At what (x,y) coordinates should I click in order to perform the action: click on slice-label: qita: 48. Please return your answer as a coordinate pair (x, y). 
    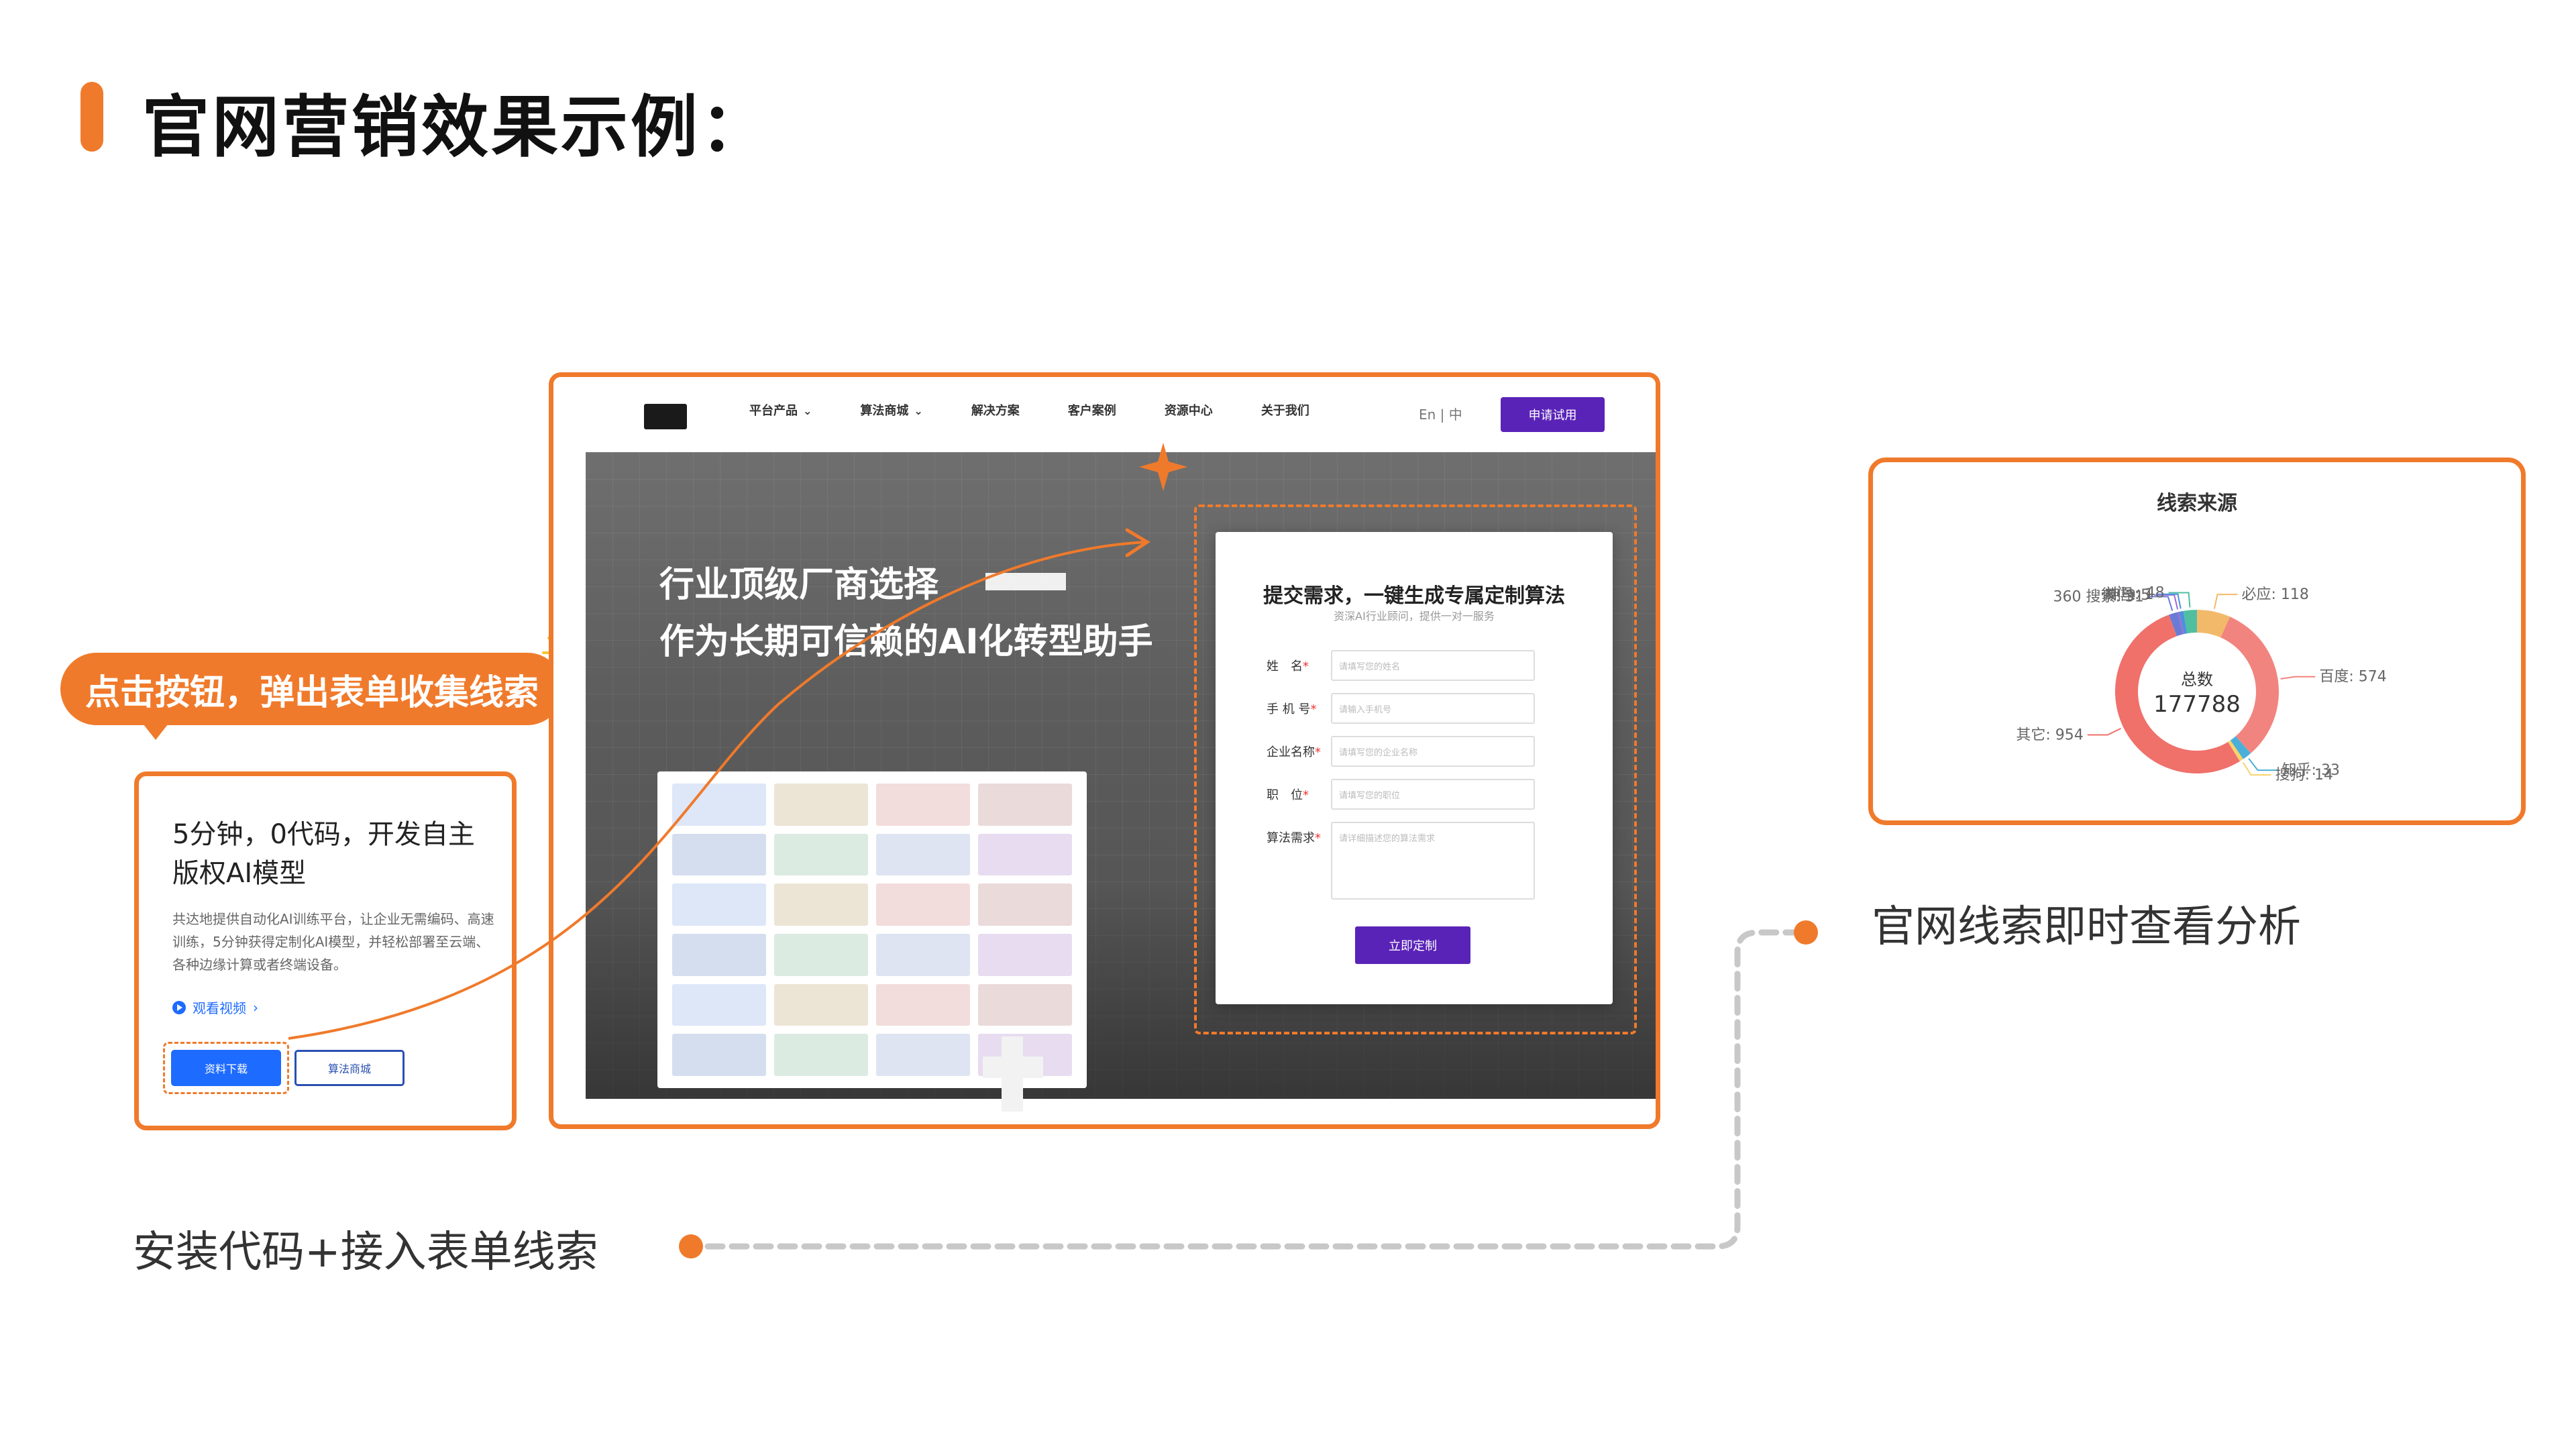
    Looking at the image, I should click on (2136, 593).